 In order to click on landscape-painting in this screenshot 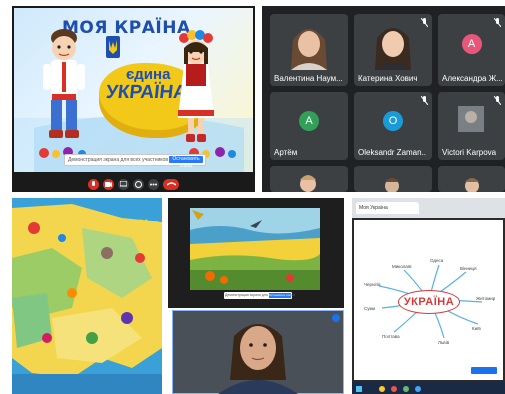, I will do `click(255, 249)`.